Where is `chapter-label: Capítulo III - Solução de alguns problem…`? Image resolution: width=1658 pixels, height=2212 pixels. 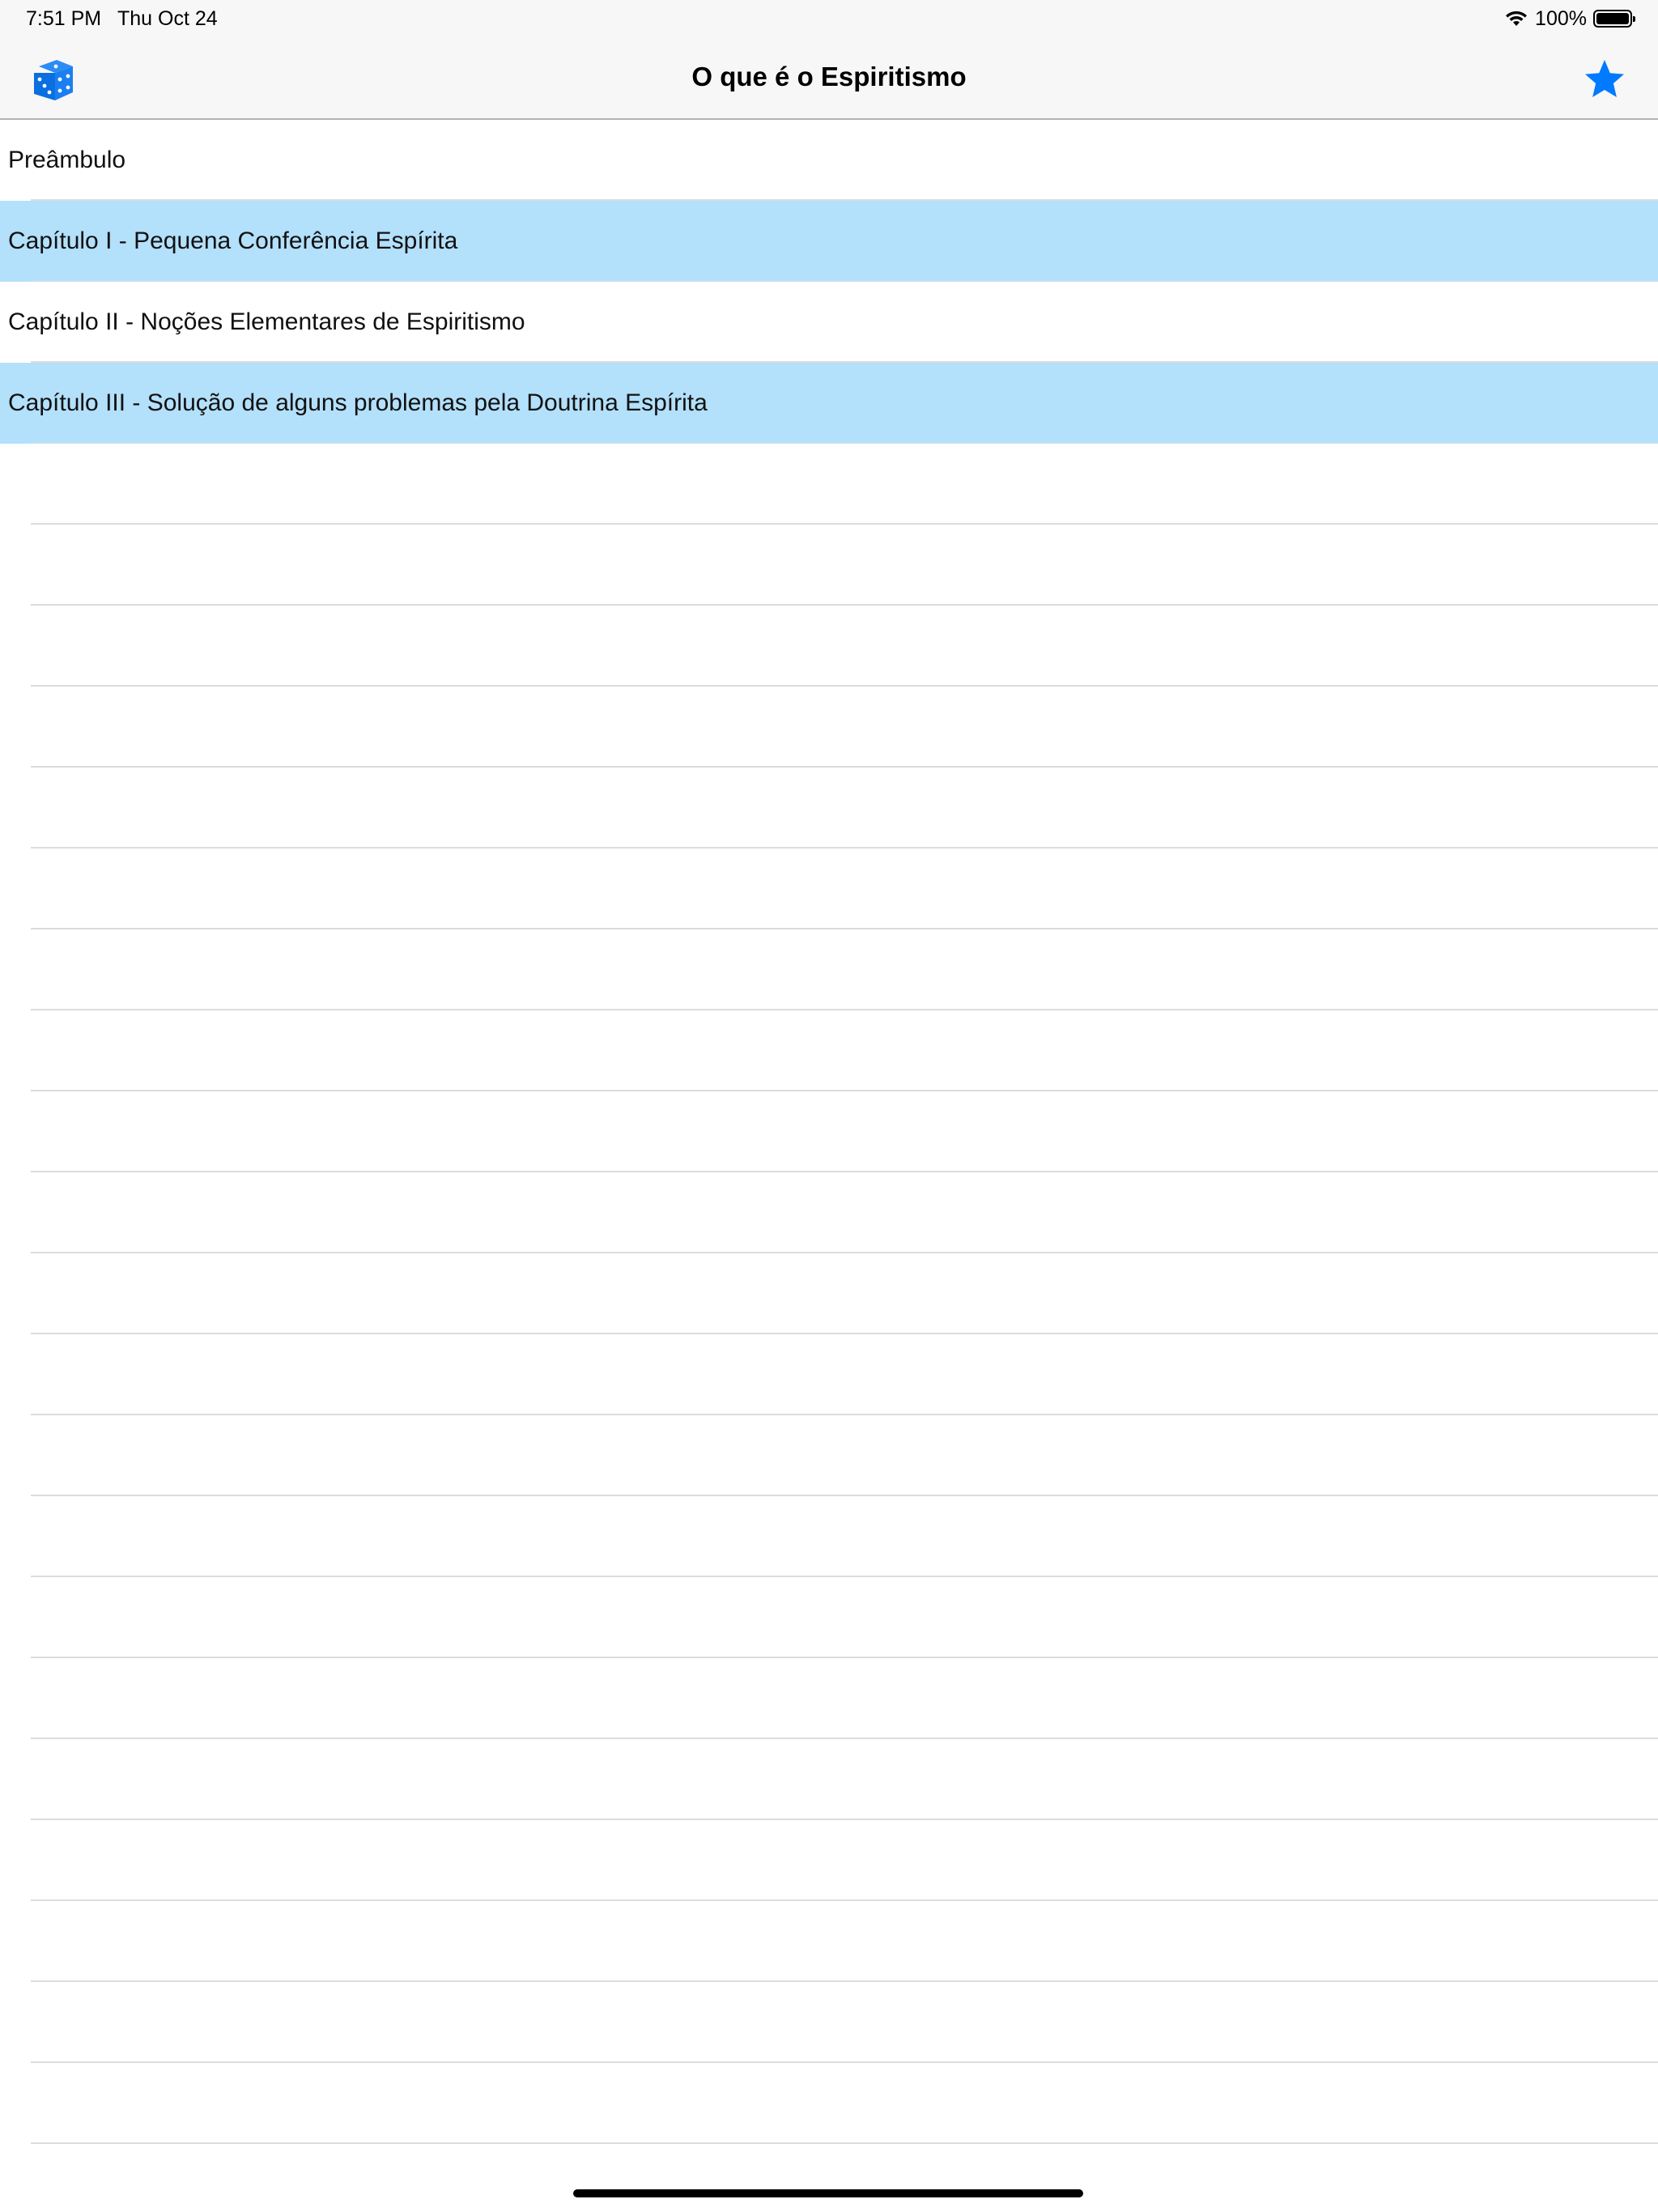 chapter-label: Capítulo III - Solução de alguns problem… is located at coordinates (358, 403).